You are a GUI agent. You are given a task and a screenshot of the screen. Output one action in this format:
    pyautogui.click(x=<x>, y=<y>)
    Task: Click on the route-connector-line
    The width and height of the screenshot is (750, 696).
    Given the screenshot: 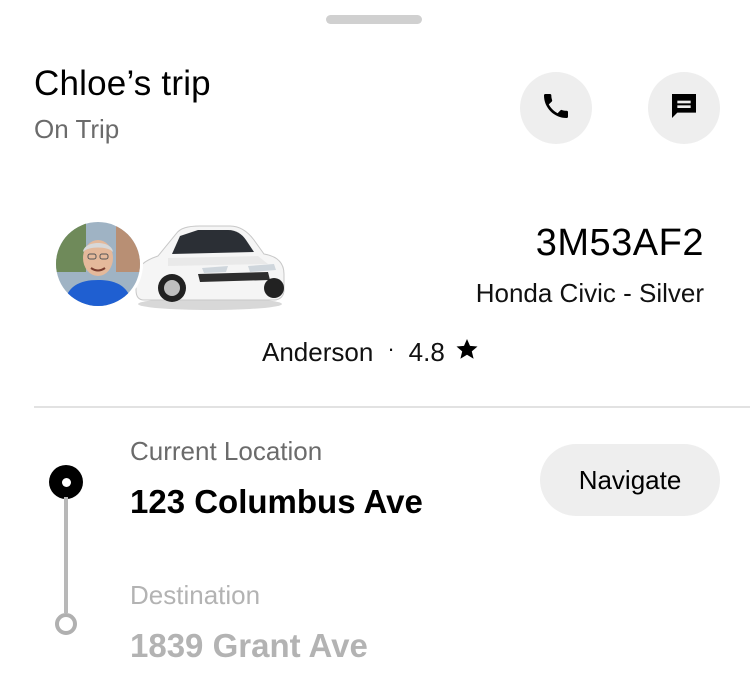 What is the action you would take?
    pyautogui.click(x=66, y=555)
    